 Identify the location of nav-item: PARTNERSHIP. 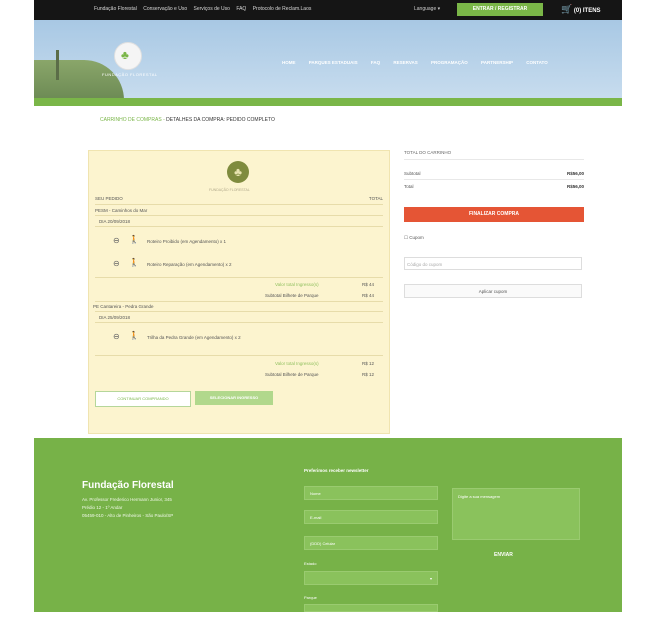
(497, 62).